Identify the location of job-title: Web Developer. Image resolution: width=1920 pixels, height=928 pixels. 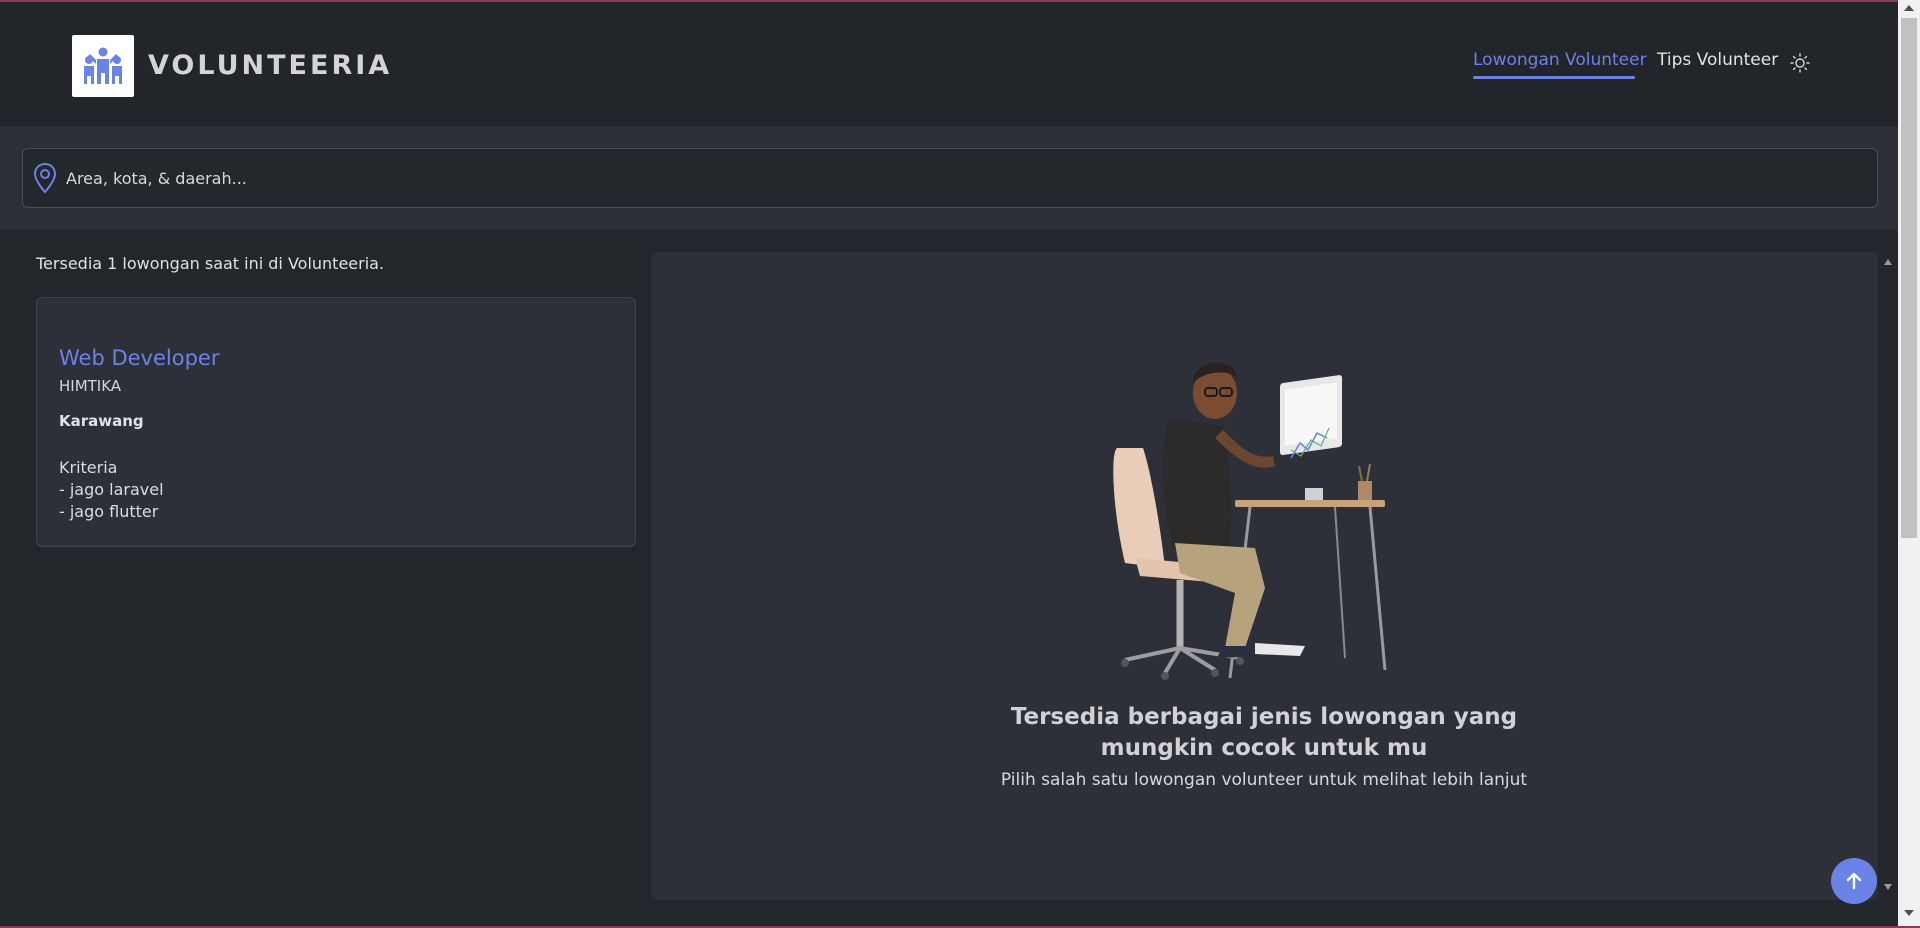
(139, 358).